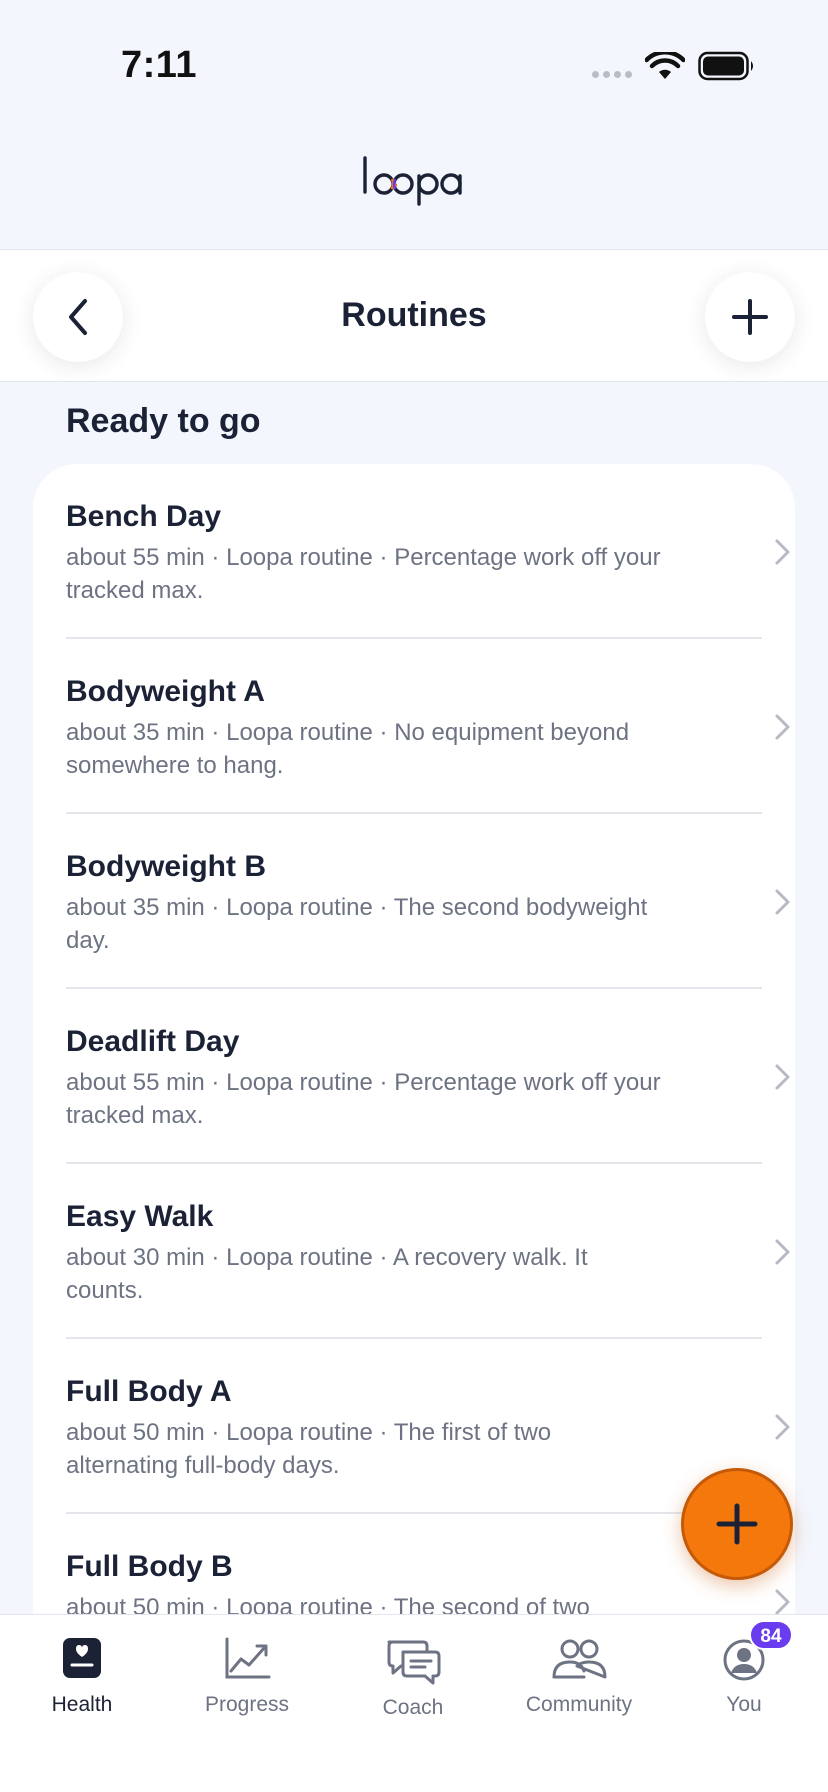  I want to click on tab-label: Health, so click(82, 1704).